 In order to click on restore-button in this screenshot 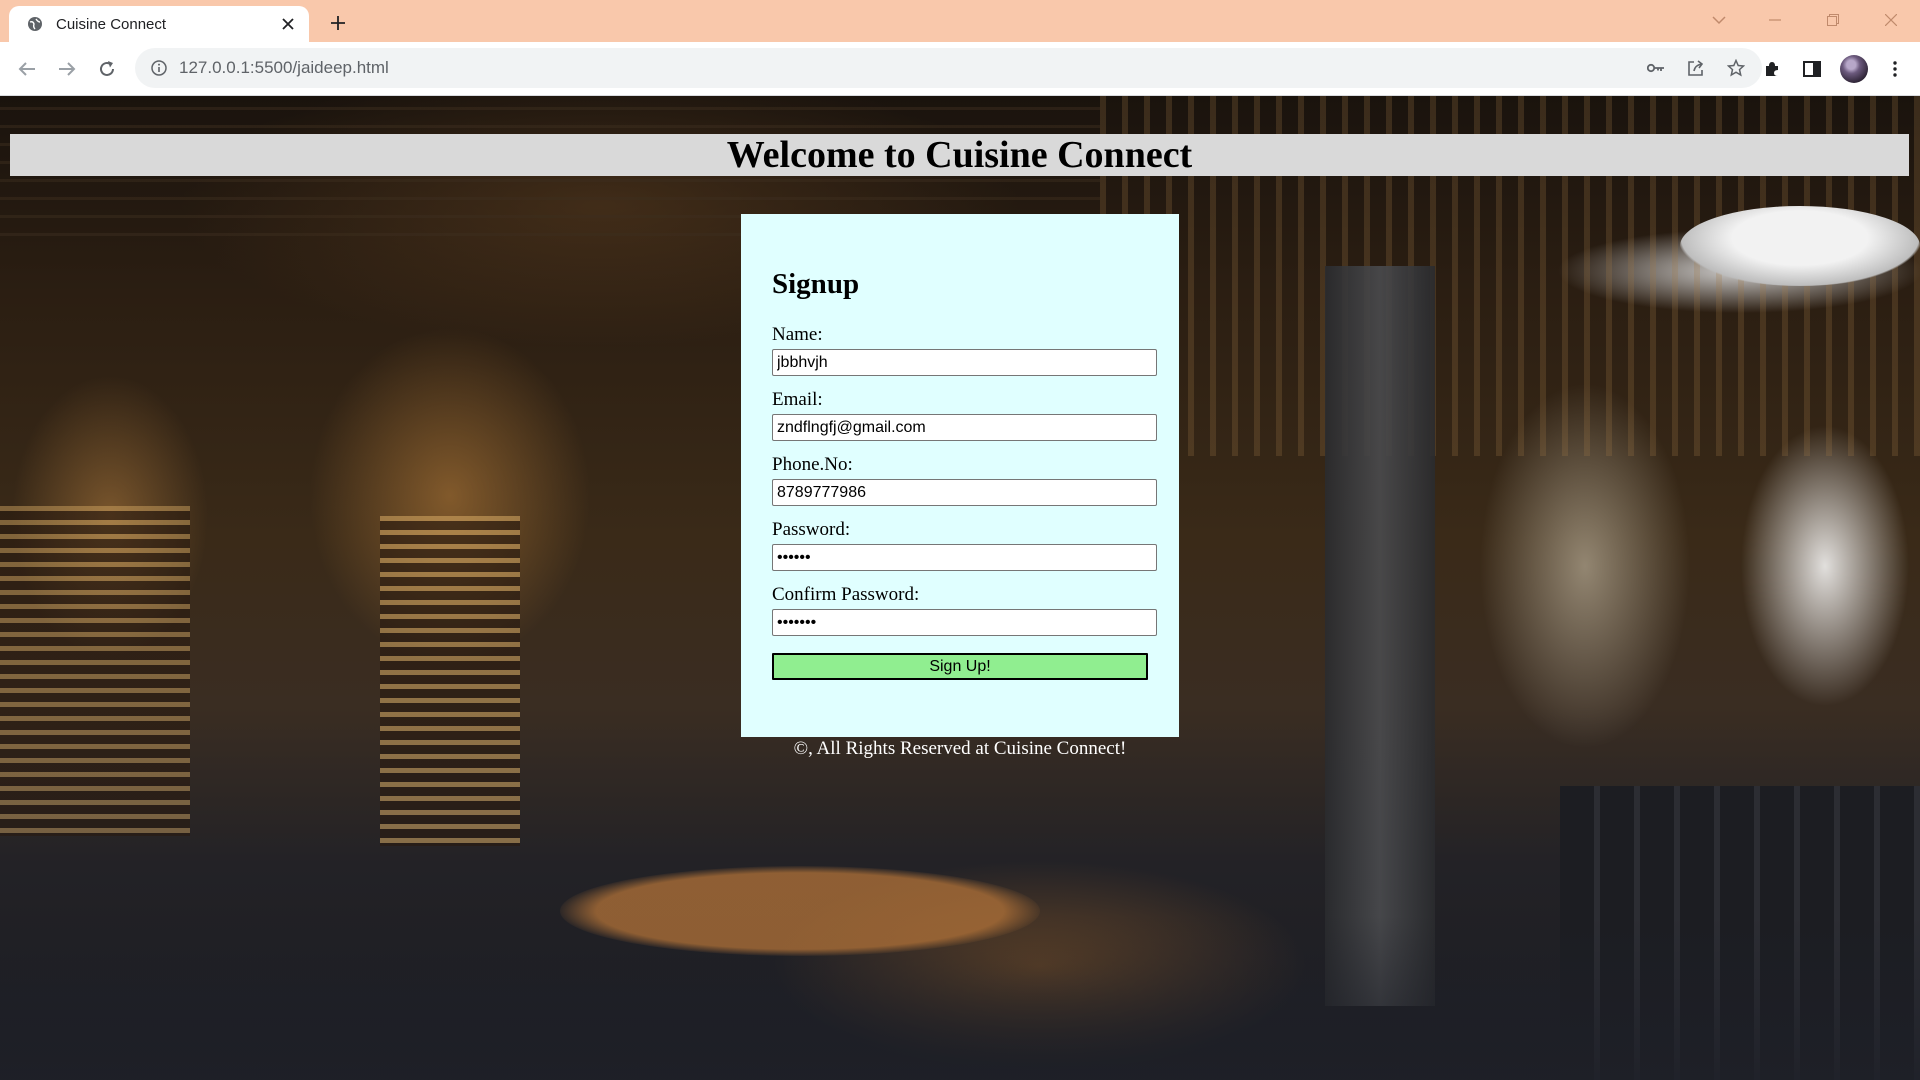, I will do `click(1833, 20)`.